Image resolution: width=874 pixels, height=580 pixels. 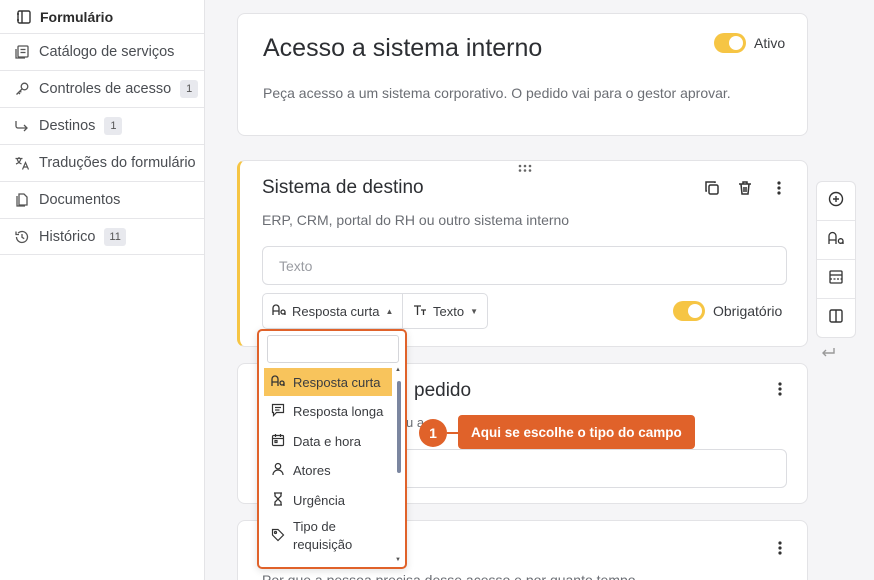 I want to click on calendar-icon, so click(x=278, y=441).